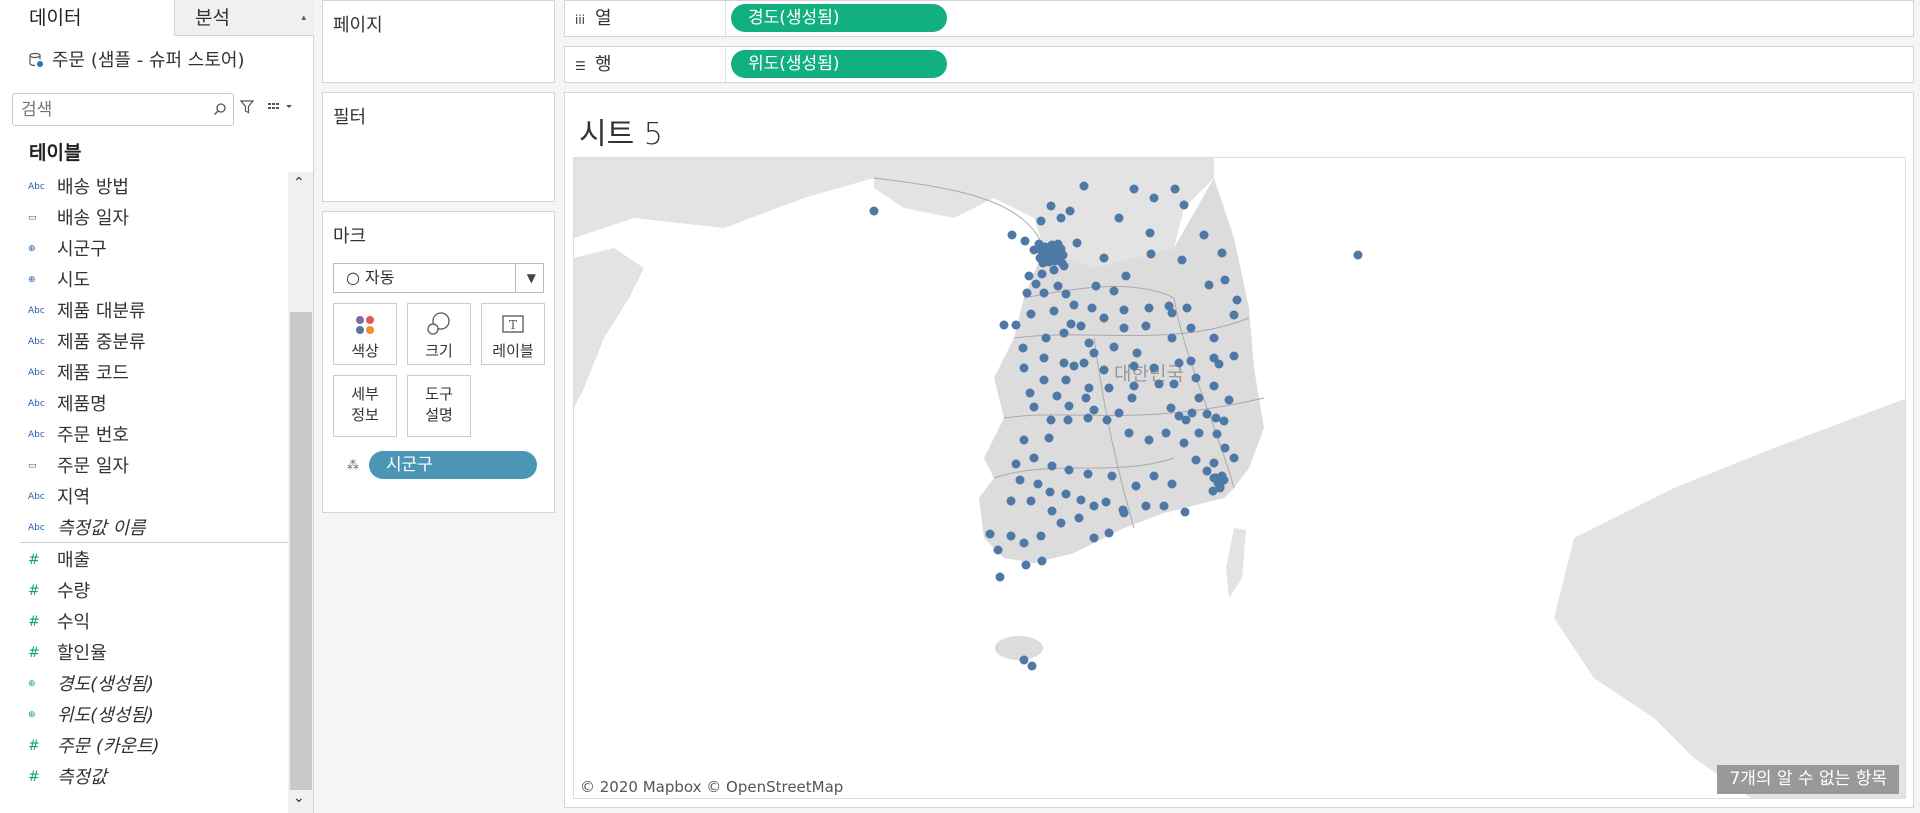 This screenshot has height=813, width=1920. Describe the element at coordinates (144, 560) in the screenshot. I see `field-measure: # 매출` at that location.